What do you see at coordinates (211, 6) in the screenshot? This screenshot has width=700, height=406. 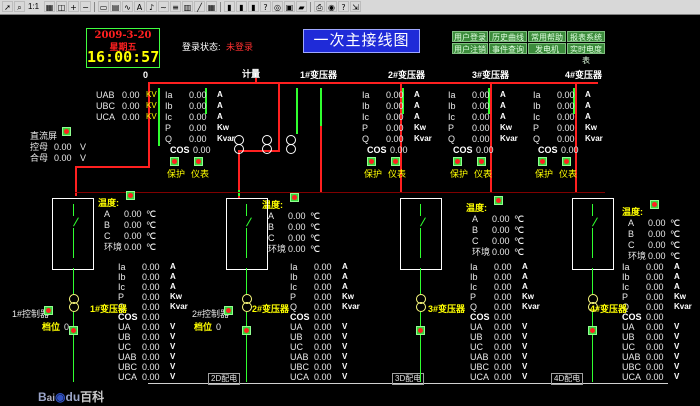 I see `table-icon: ▦` at bounding box center [211, 6].